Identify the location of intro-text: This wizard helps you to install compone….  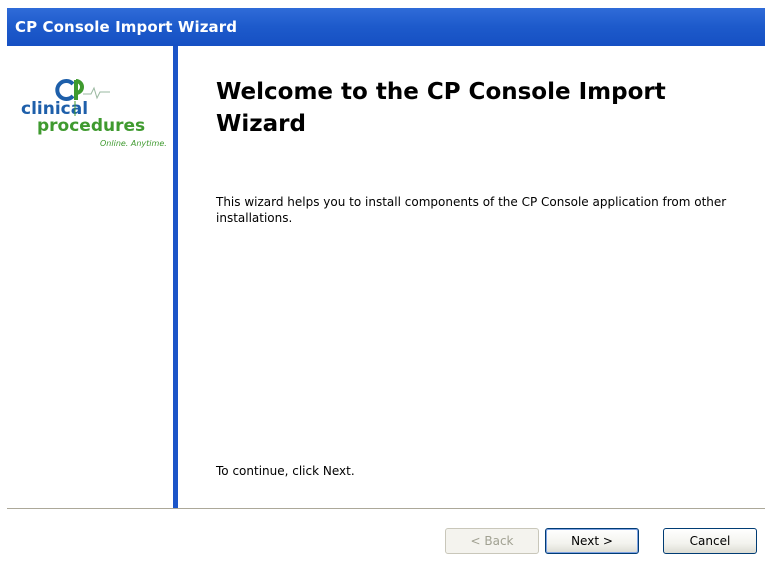
(471, 210).